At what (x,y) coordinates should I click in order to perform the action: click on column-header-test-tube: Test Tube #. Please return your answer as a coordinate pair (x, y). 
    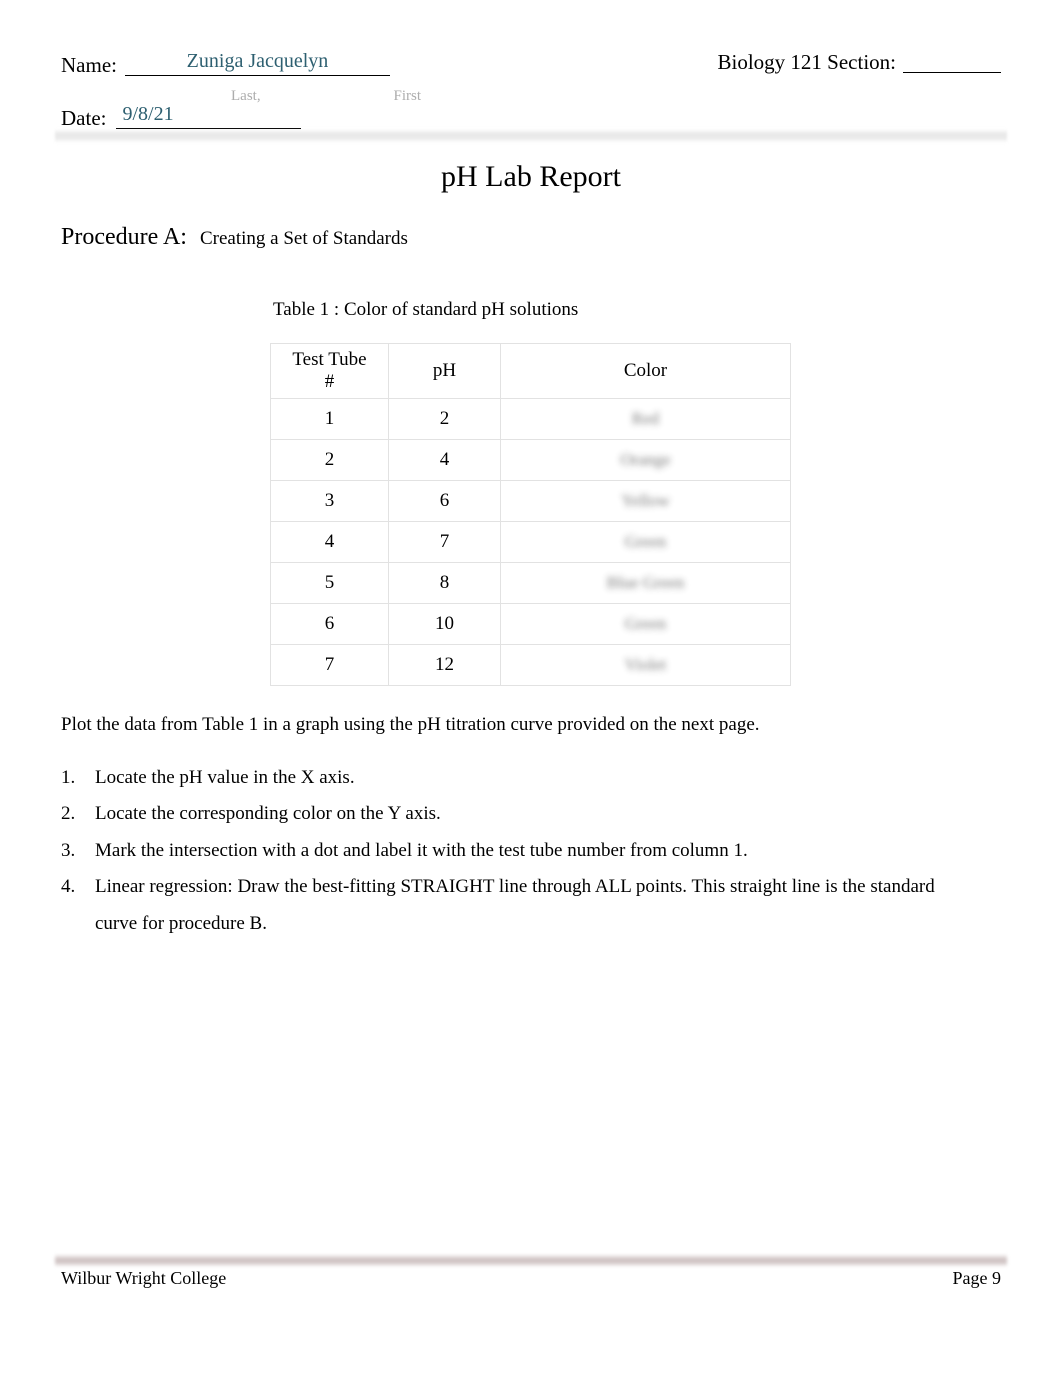
    Looking at the image, I should click on (329, 371).